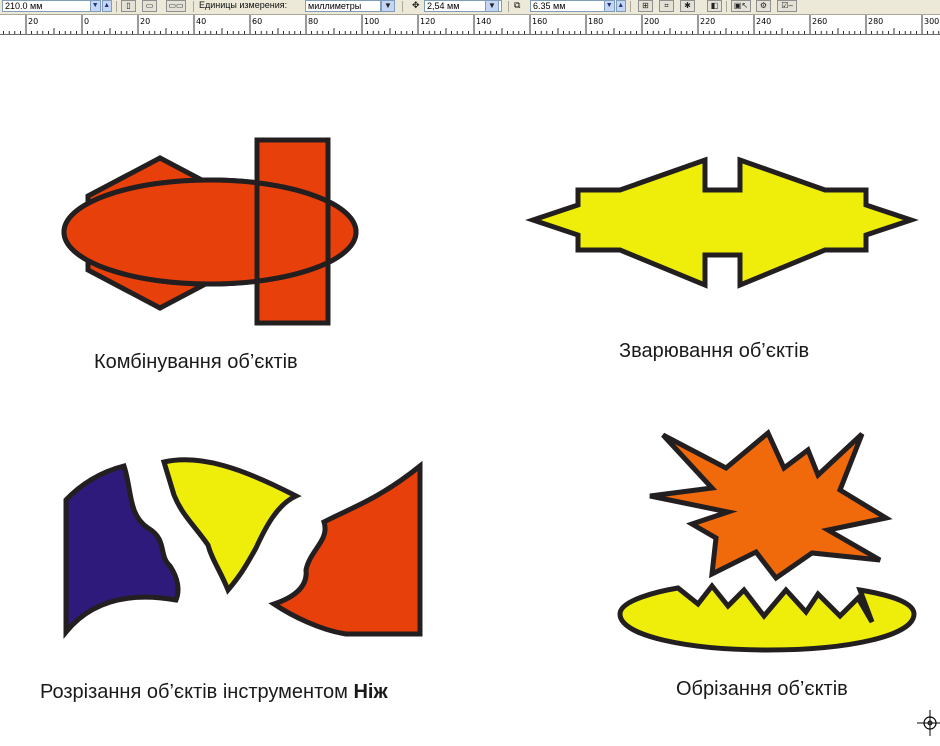 The width and height of the screenshot is (940, 746). Describe the element at coordinates (571, 6) in the screenshot. I see `duplicate-field: 6.35 мм` at that location.